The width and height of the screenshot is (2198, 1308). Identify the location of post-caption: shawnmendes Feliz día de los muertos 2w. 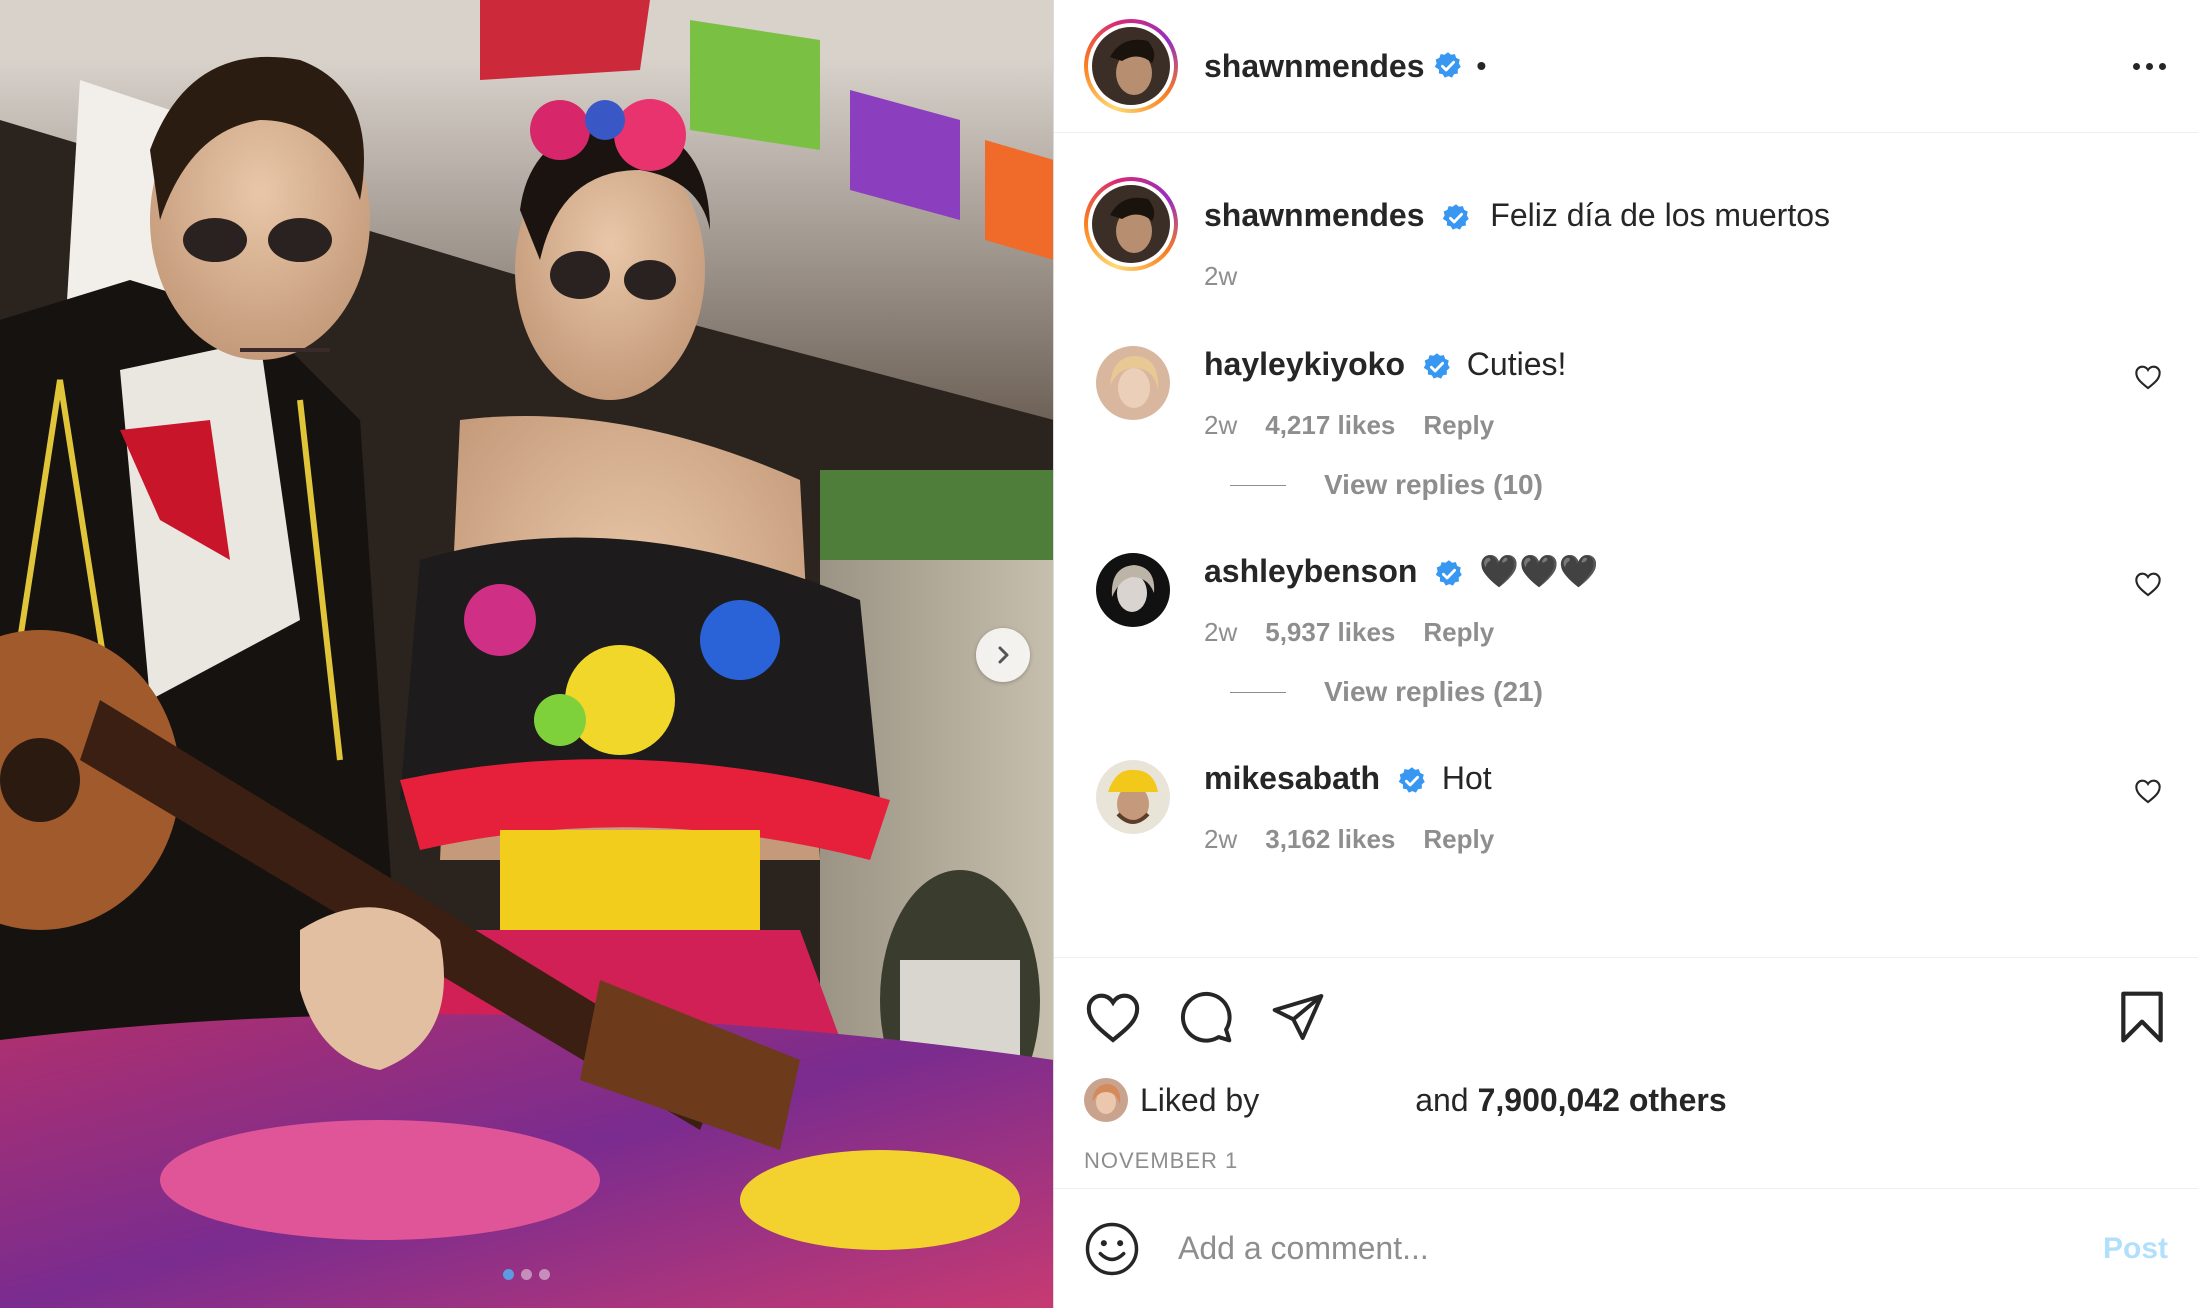
(1626, 212).